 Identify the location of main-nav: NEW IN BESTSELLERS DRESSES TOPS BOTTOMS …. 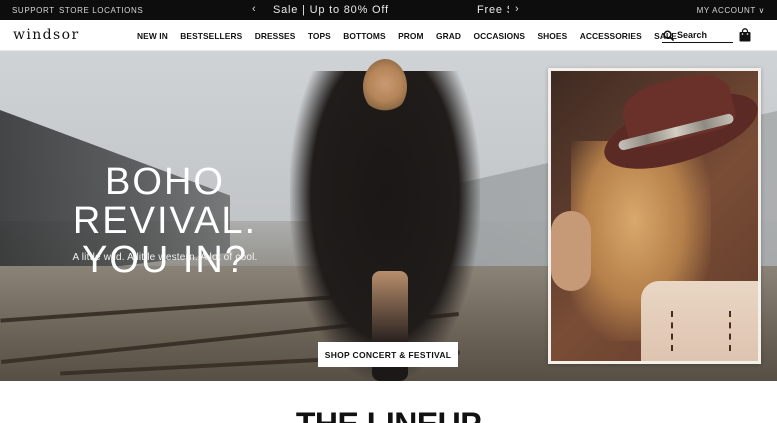
(413, 36).